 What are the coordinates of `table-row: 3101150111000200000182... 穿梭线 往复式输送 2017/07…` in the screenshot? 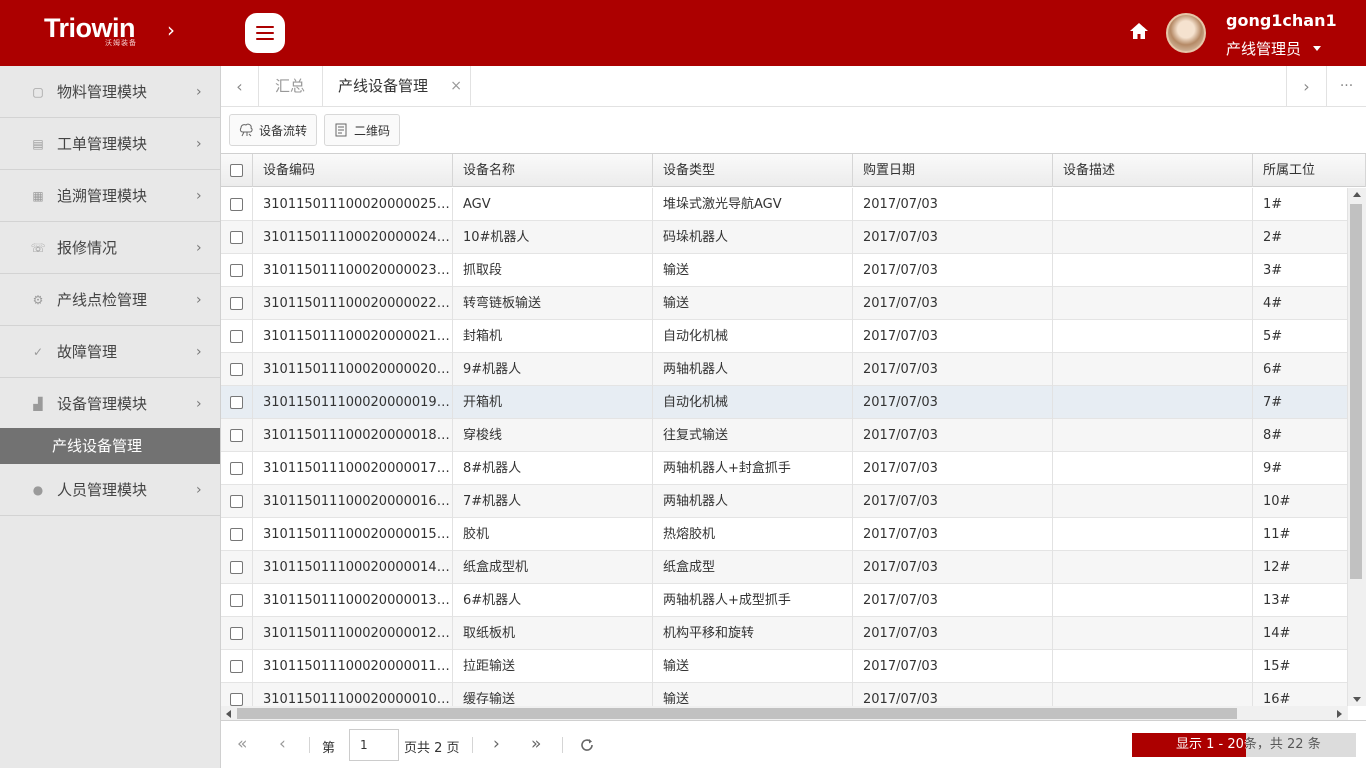 It's located at (784, 435).